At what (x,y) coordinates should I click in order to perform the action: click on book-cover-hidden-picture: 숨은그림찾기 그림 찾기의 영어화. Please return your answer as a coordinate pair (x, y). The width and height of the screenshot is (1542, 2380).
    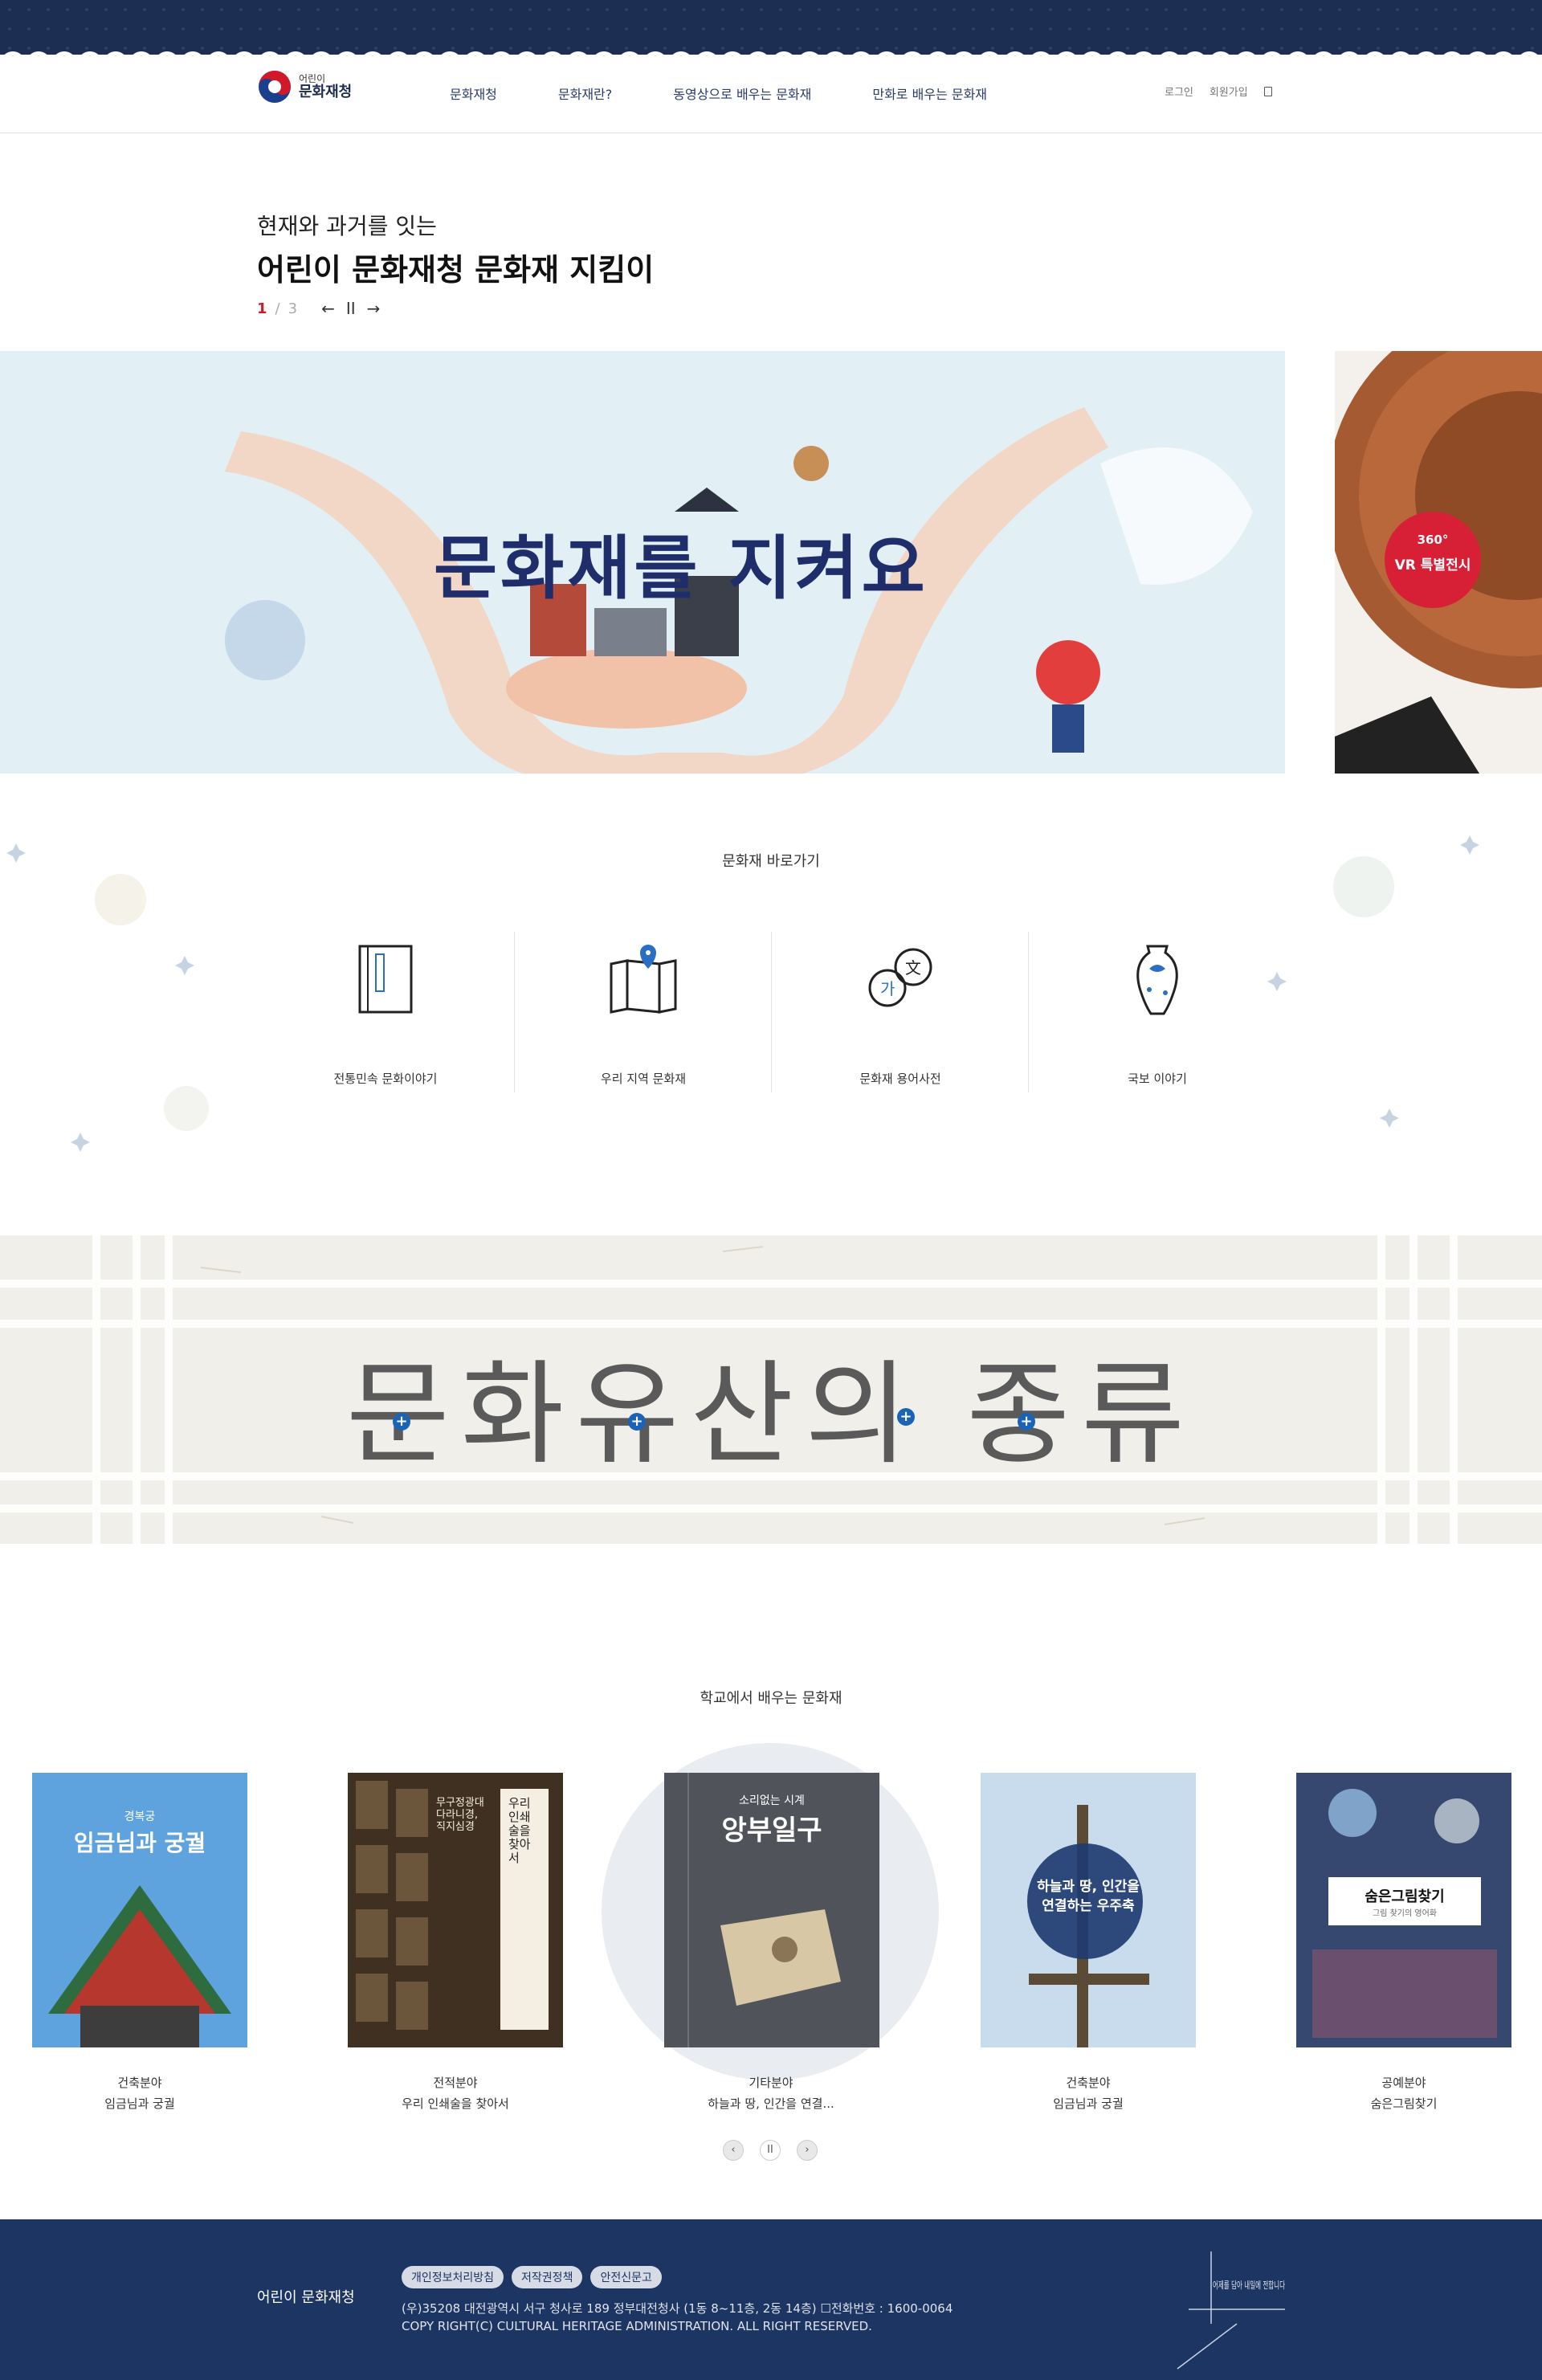
    Looking at the image, I should click on (1403, 1910).